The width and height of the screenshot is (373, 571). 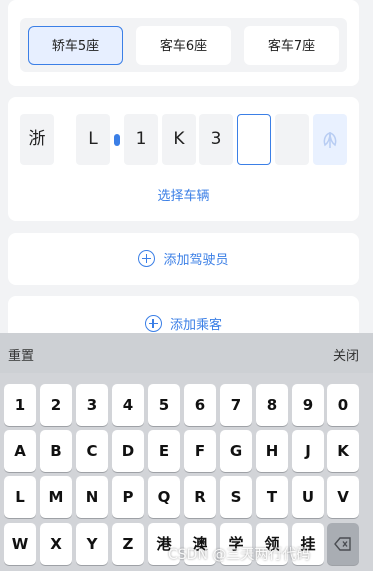 I want to click on vehicle-type-bus-7: 客车7座, so click(x=291, y=45).